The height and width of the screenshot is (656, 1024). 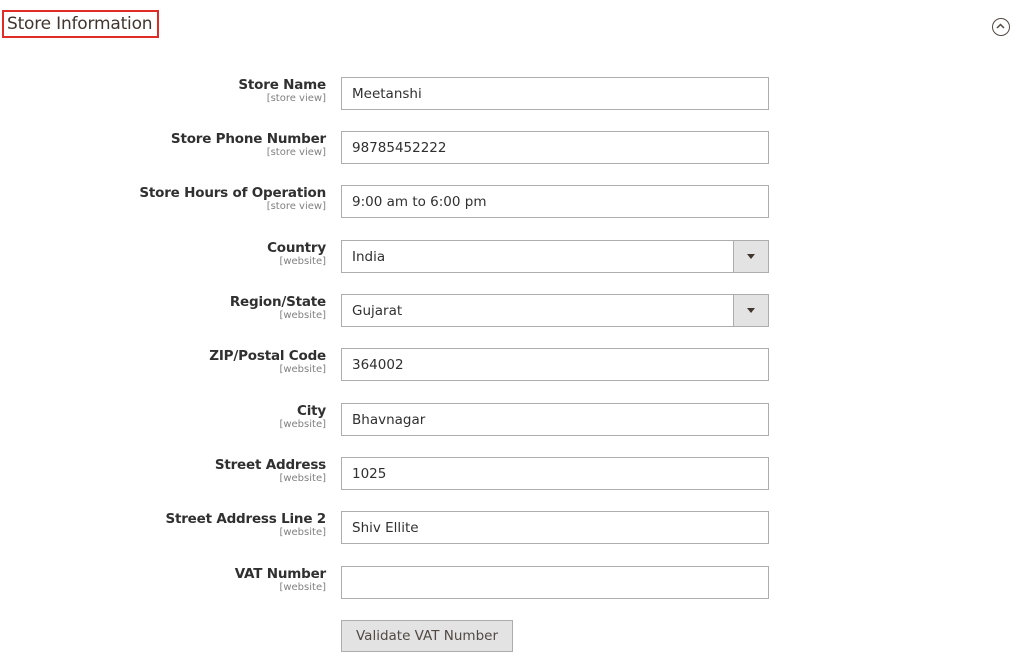 I want to click on field-label: City, so click(x=311, y=411).